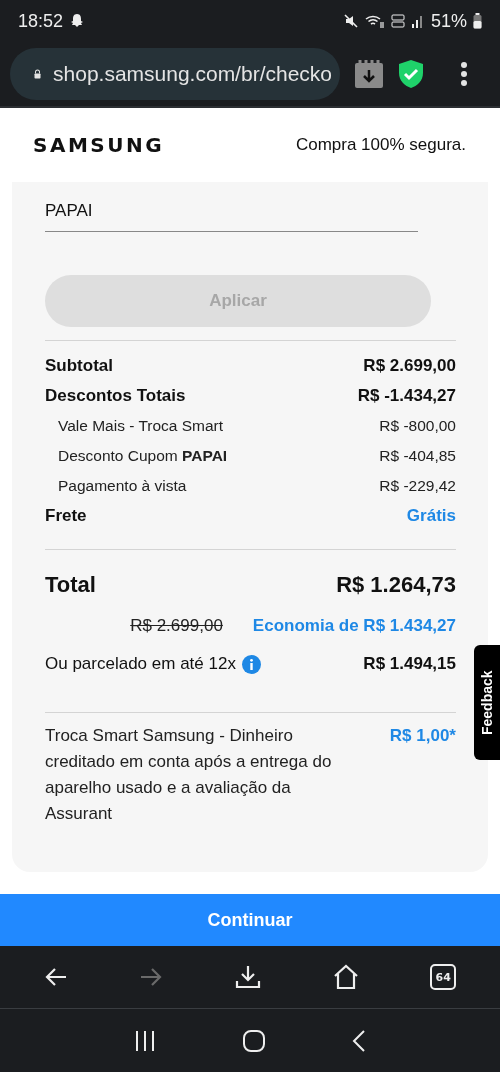 The height and width of the screenshot is (1072, 500). I want to click on recent-apps-icon, so click(144, 1040).